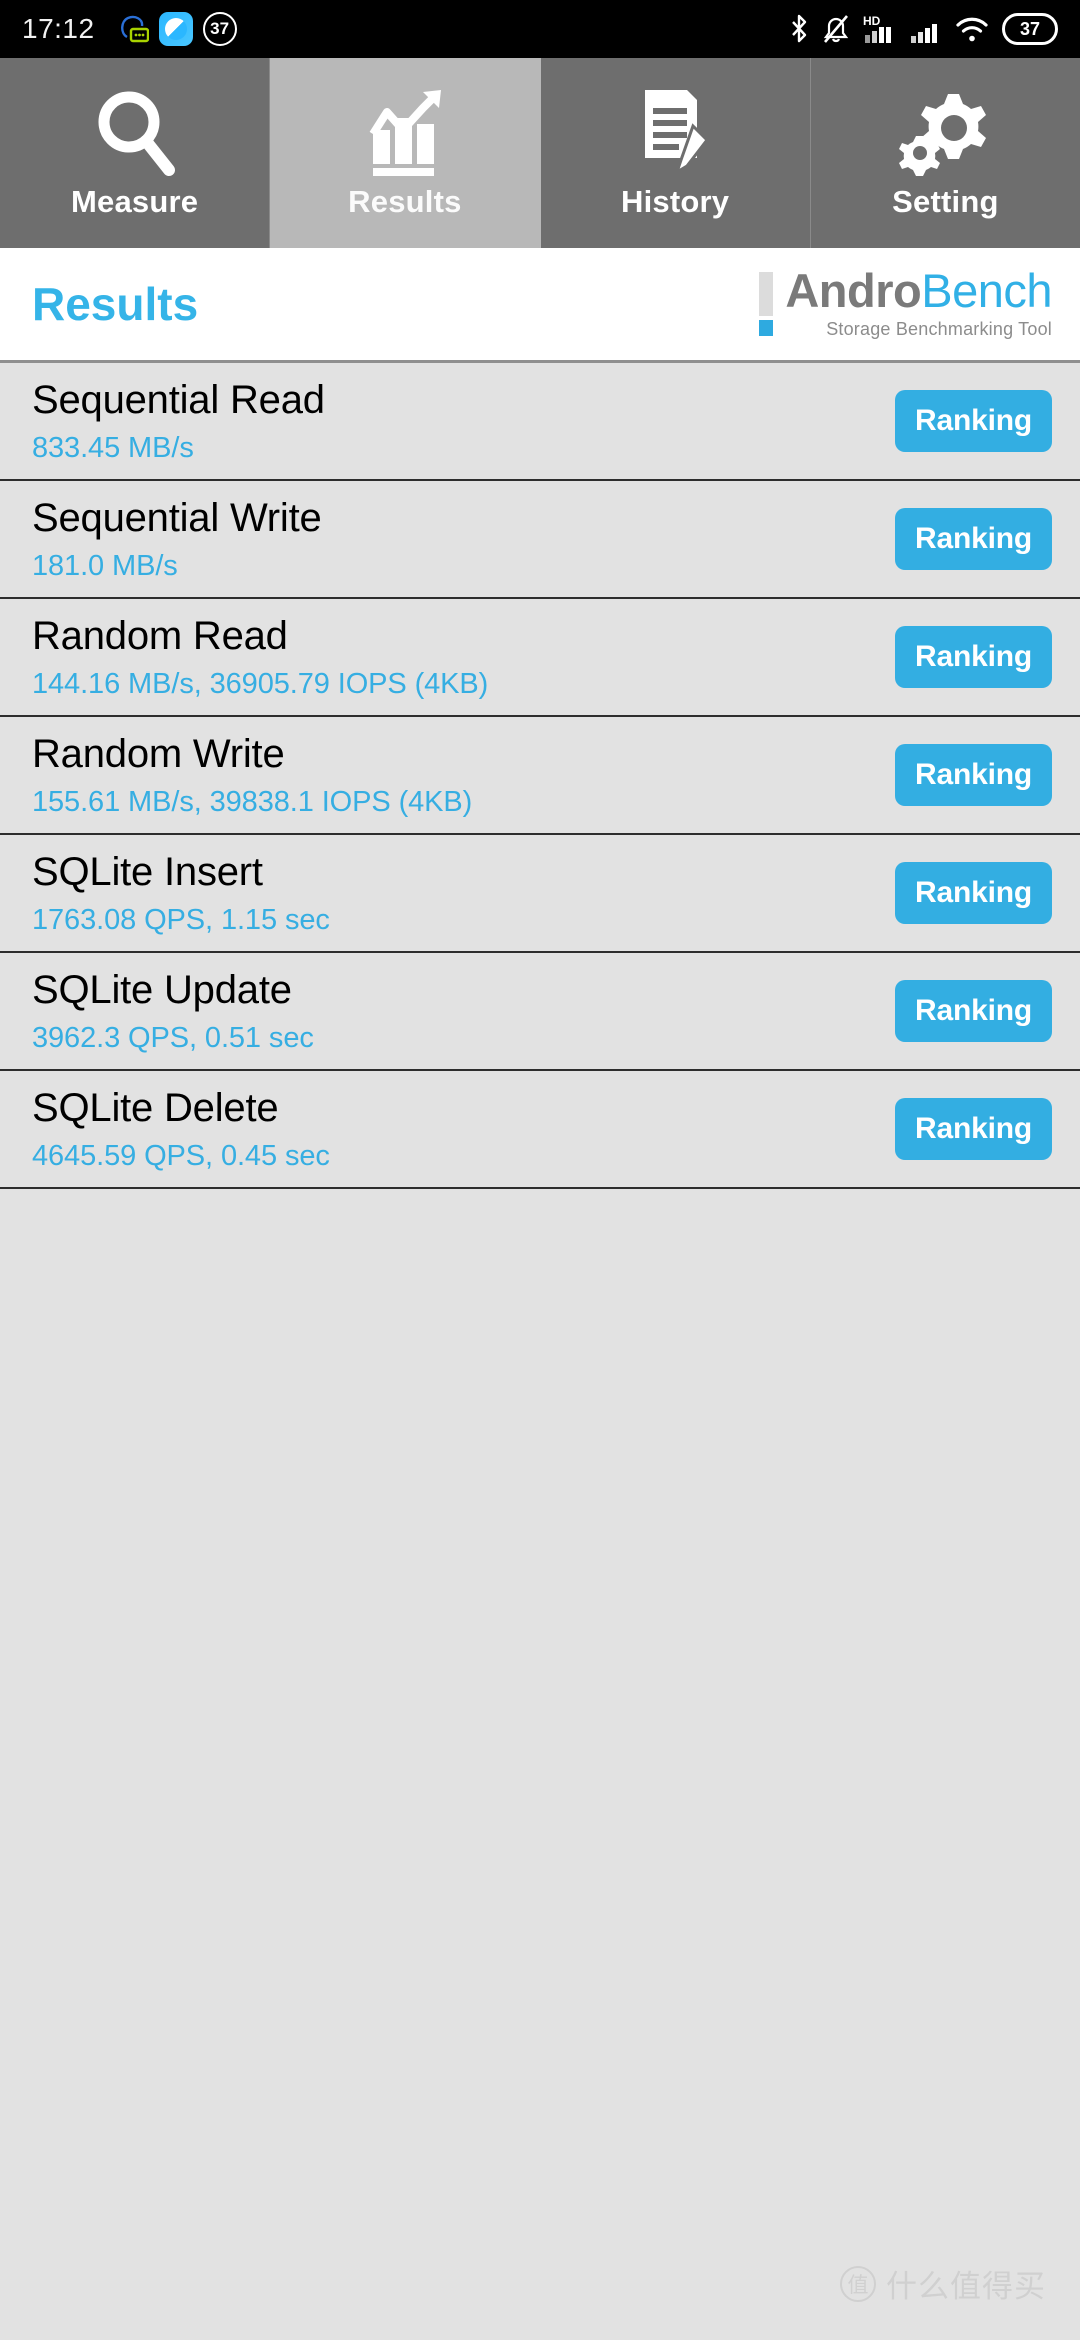 This screenshot has width=1080, height=2340. What do you see at coordinates (113, 447) in the screenshot?
I see `result-value: 833.45 MB/s` at bounding box center [113, 447].